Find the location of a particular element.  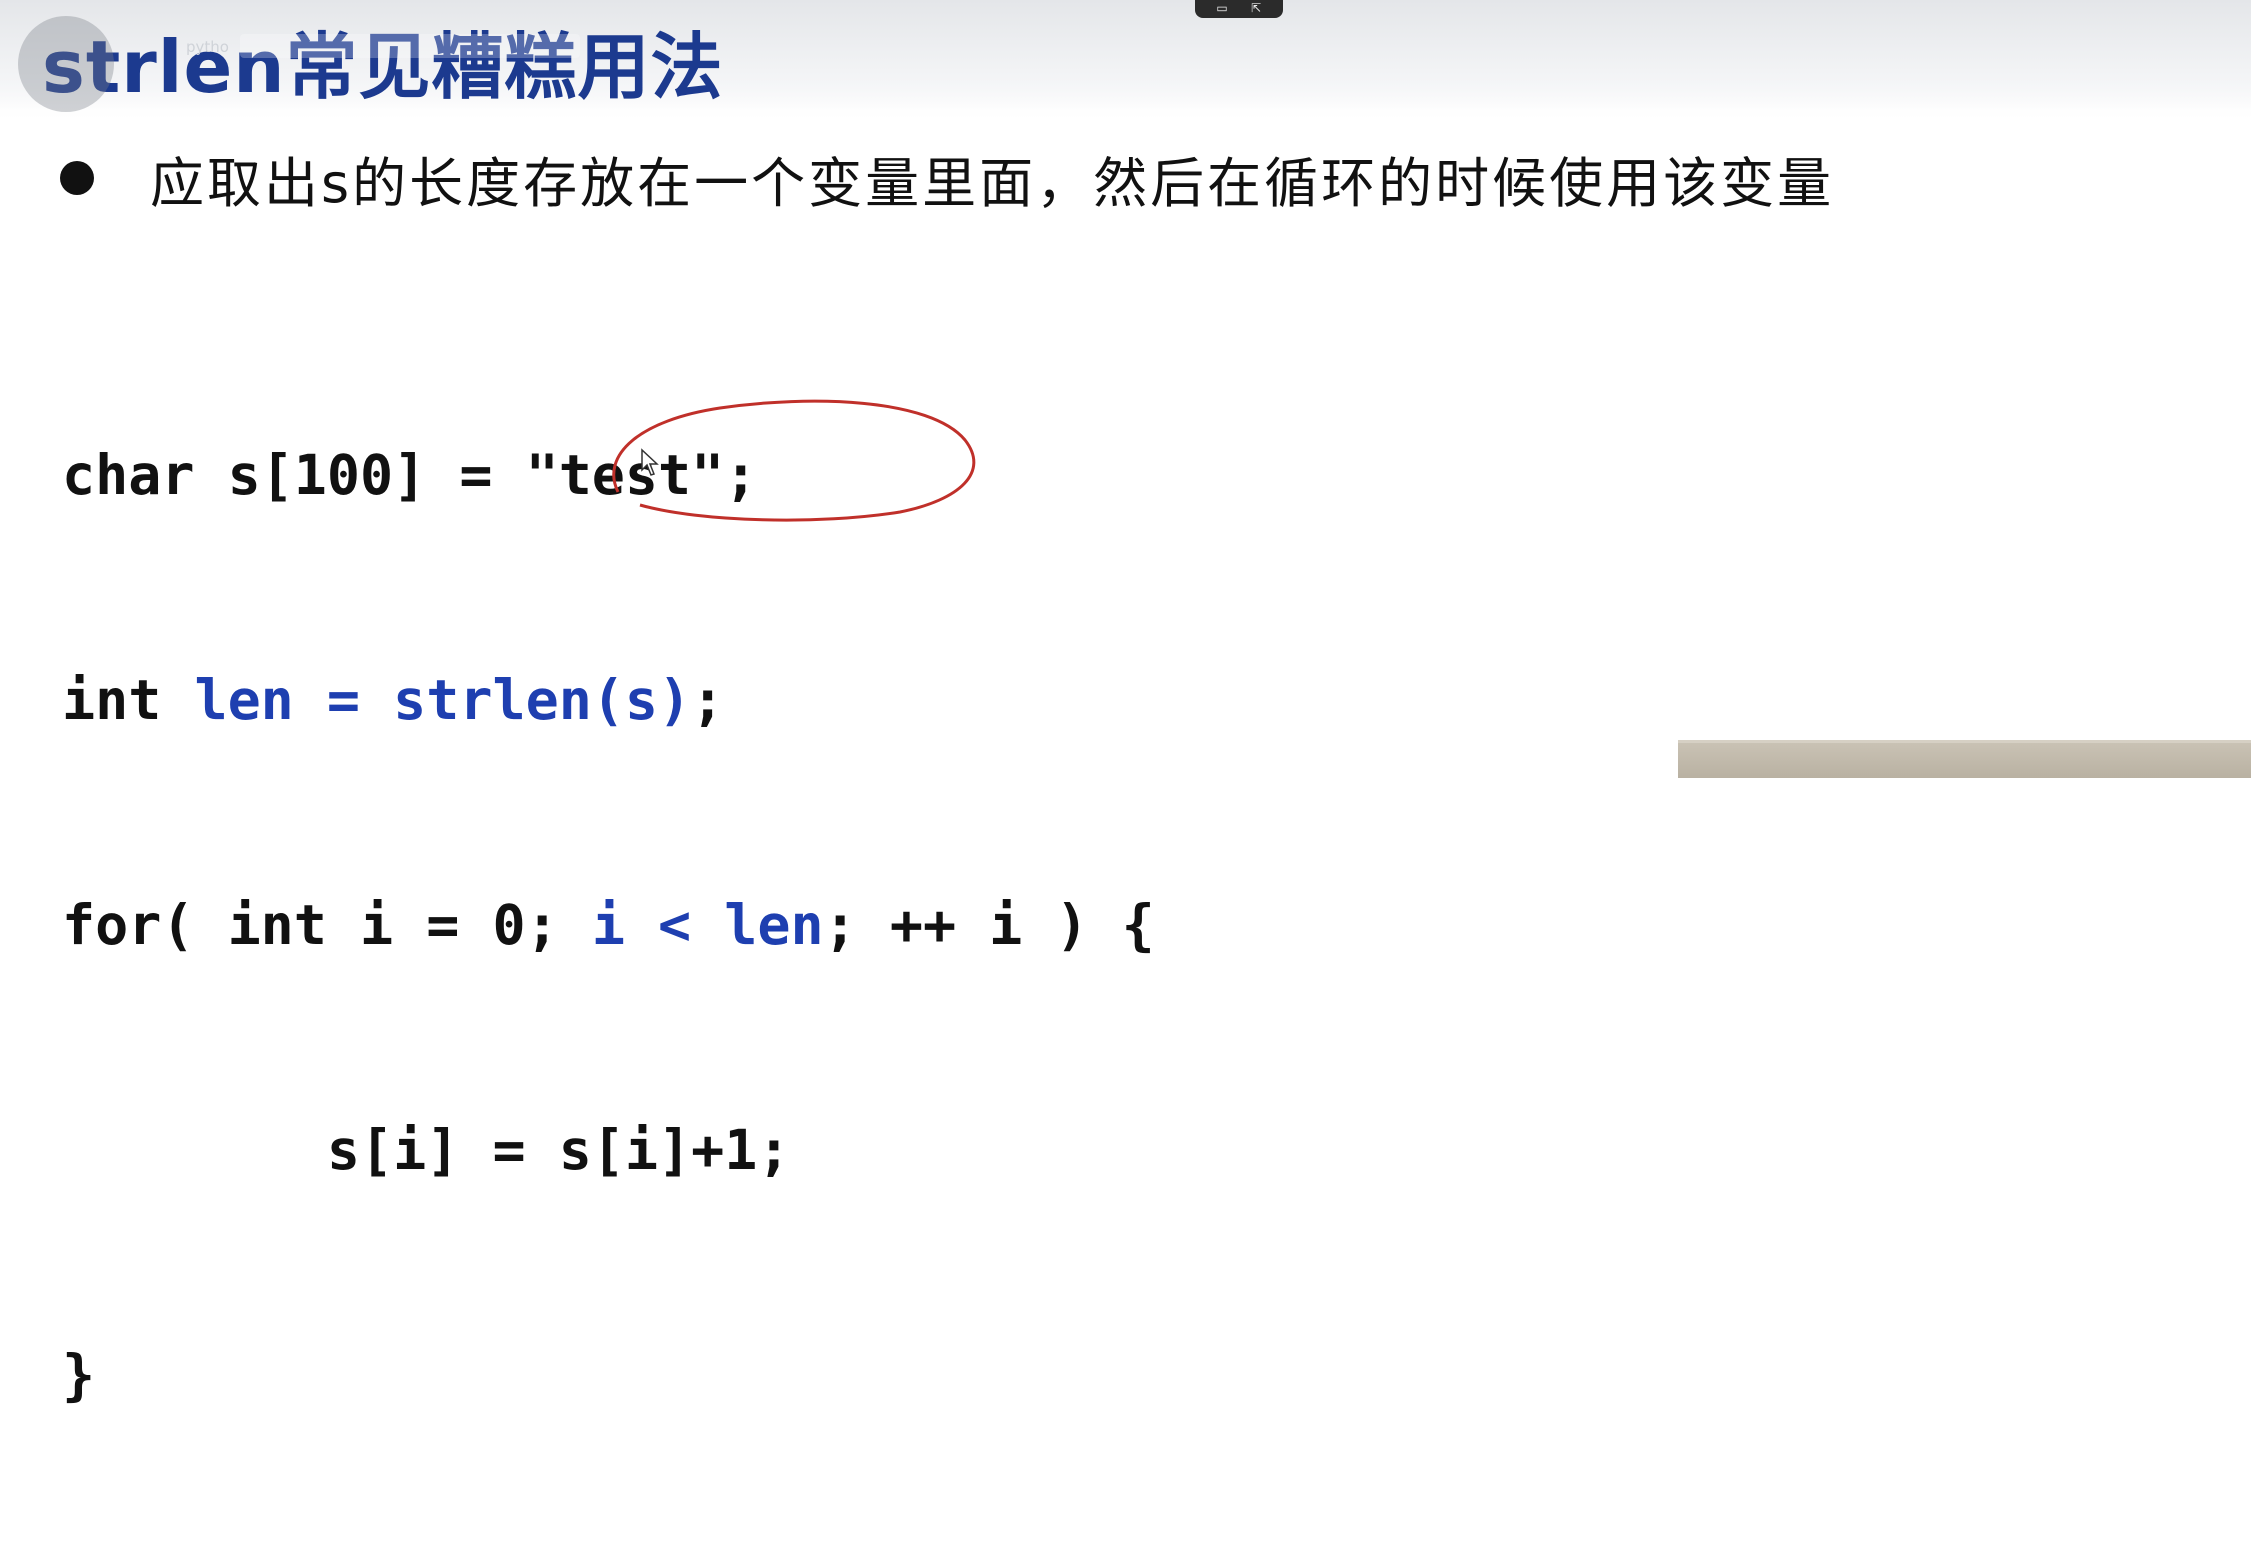

code-line-4: s[i] = s[i]+1; is located at coordinates (608, 1150).